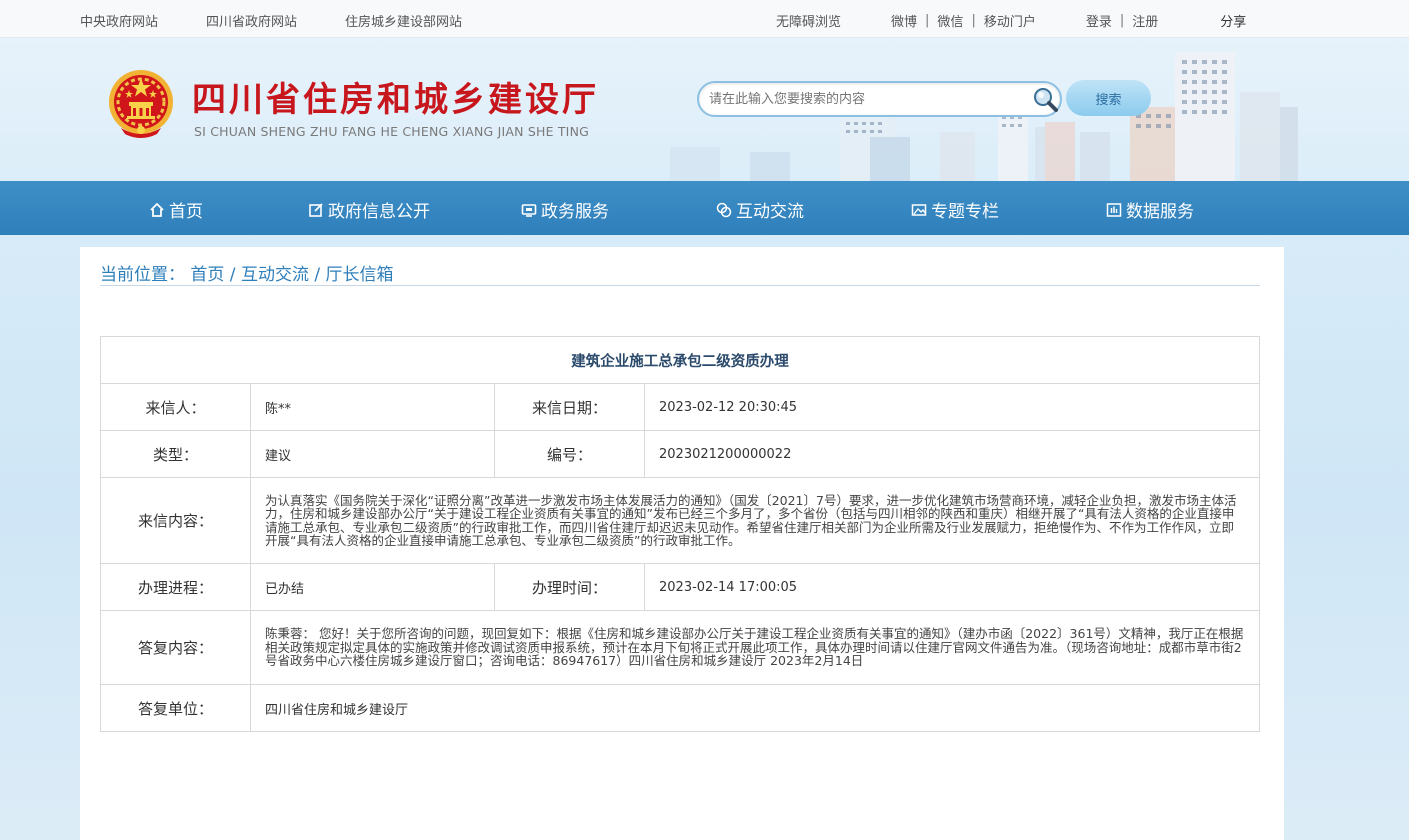  What do you see at coordinates (175, 407) in the screenshot?
I see `sender-label: 来信人：` at bounding box center [175, 407].